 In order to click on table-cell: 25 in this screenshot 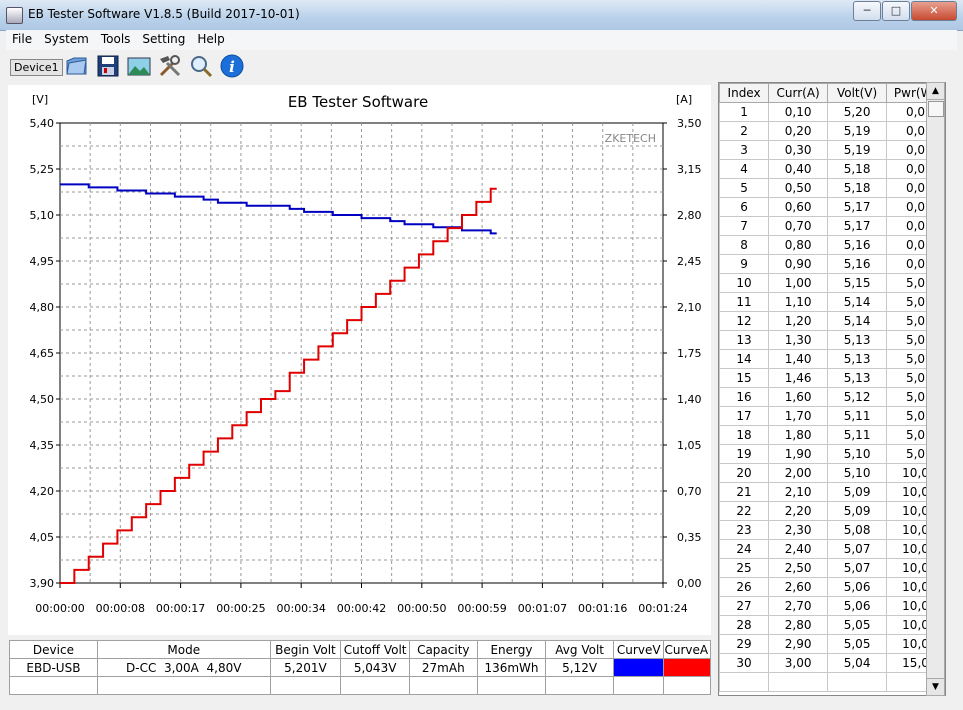, I will do `click(744, 568)`.